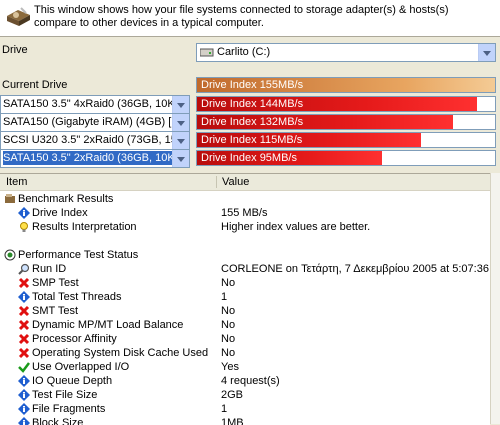 The height and width of the screenshot is (425, 500). Describe the element at coordinates (78, 255) in the screenshot. I see `table-row-item: Performance Test Status` at that location.